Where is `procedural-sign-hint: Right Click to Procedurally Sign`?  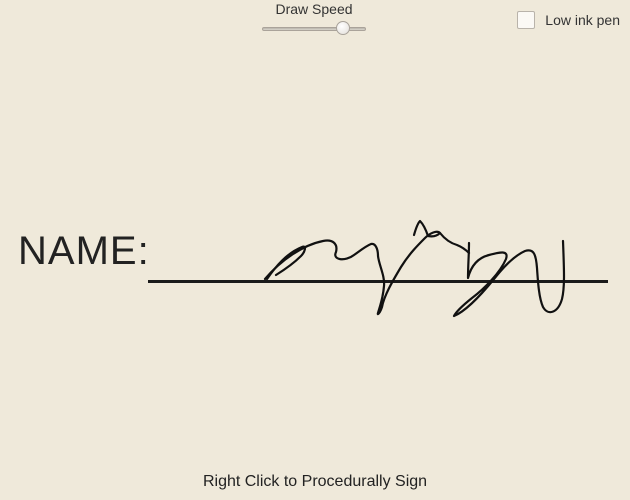
procedural-sign-hint: Right Click to Procedurally Sign is located at coordinates (315, 481).